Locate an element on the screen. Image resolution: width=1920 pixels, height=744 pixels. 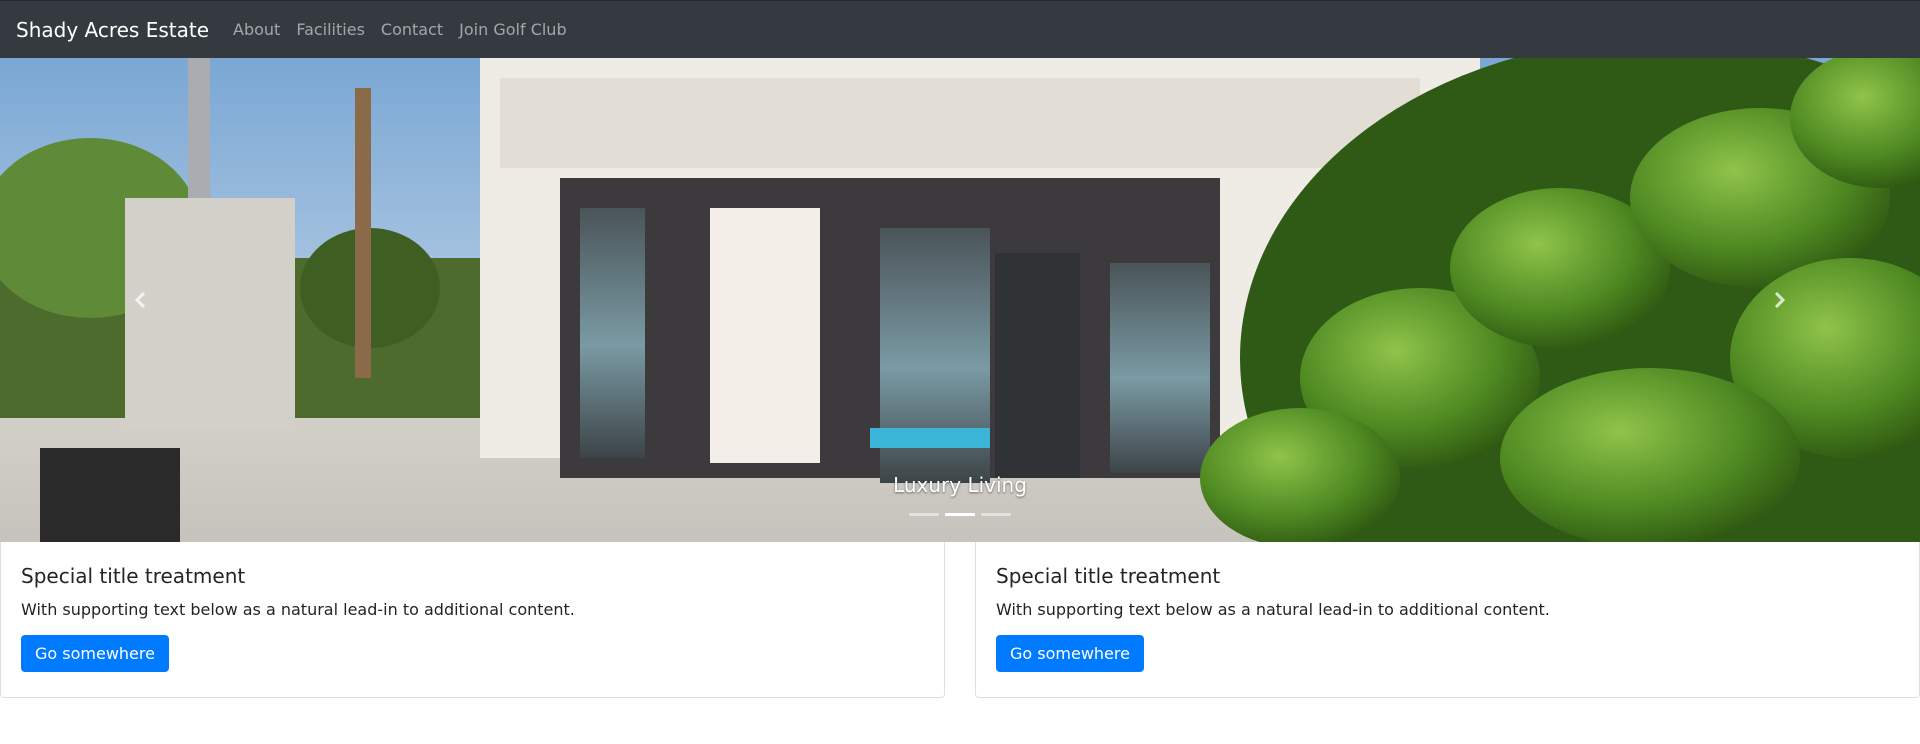
carousel-indicators is located at coordinates (960, 514).